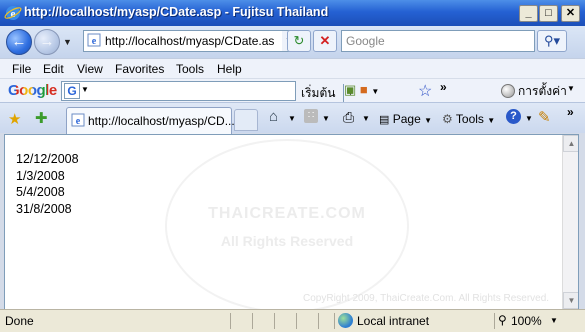 Image resolution: width=585 pixels, height=332 pixels. Describe the element at coordinates (287, 241) in the screenshot. I see `watermark-line2: All Rights Reserved` at that location.